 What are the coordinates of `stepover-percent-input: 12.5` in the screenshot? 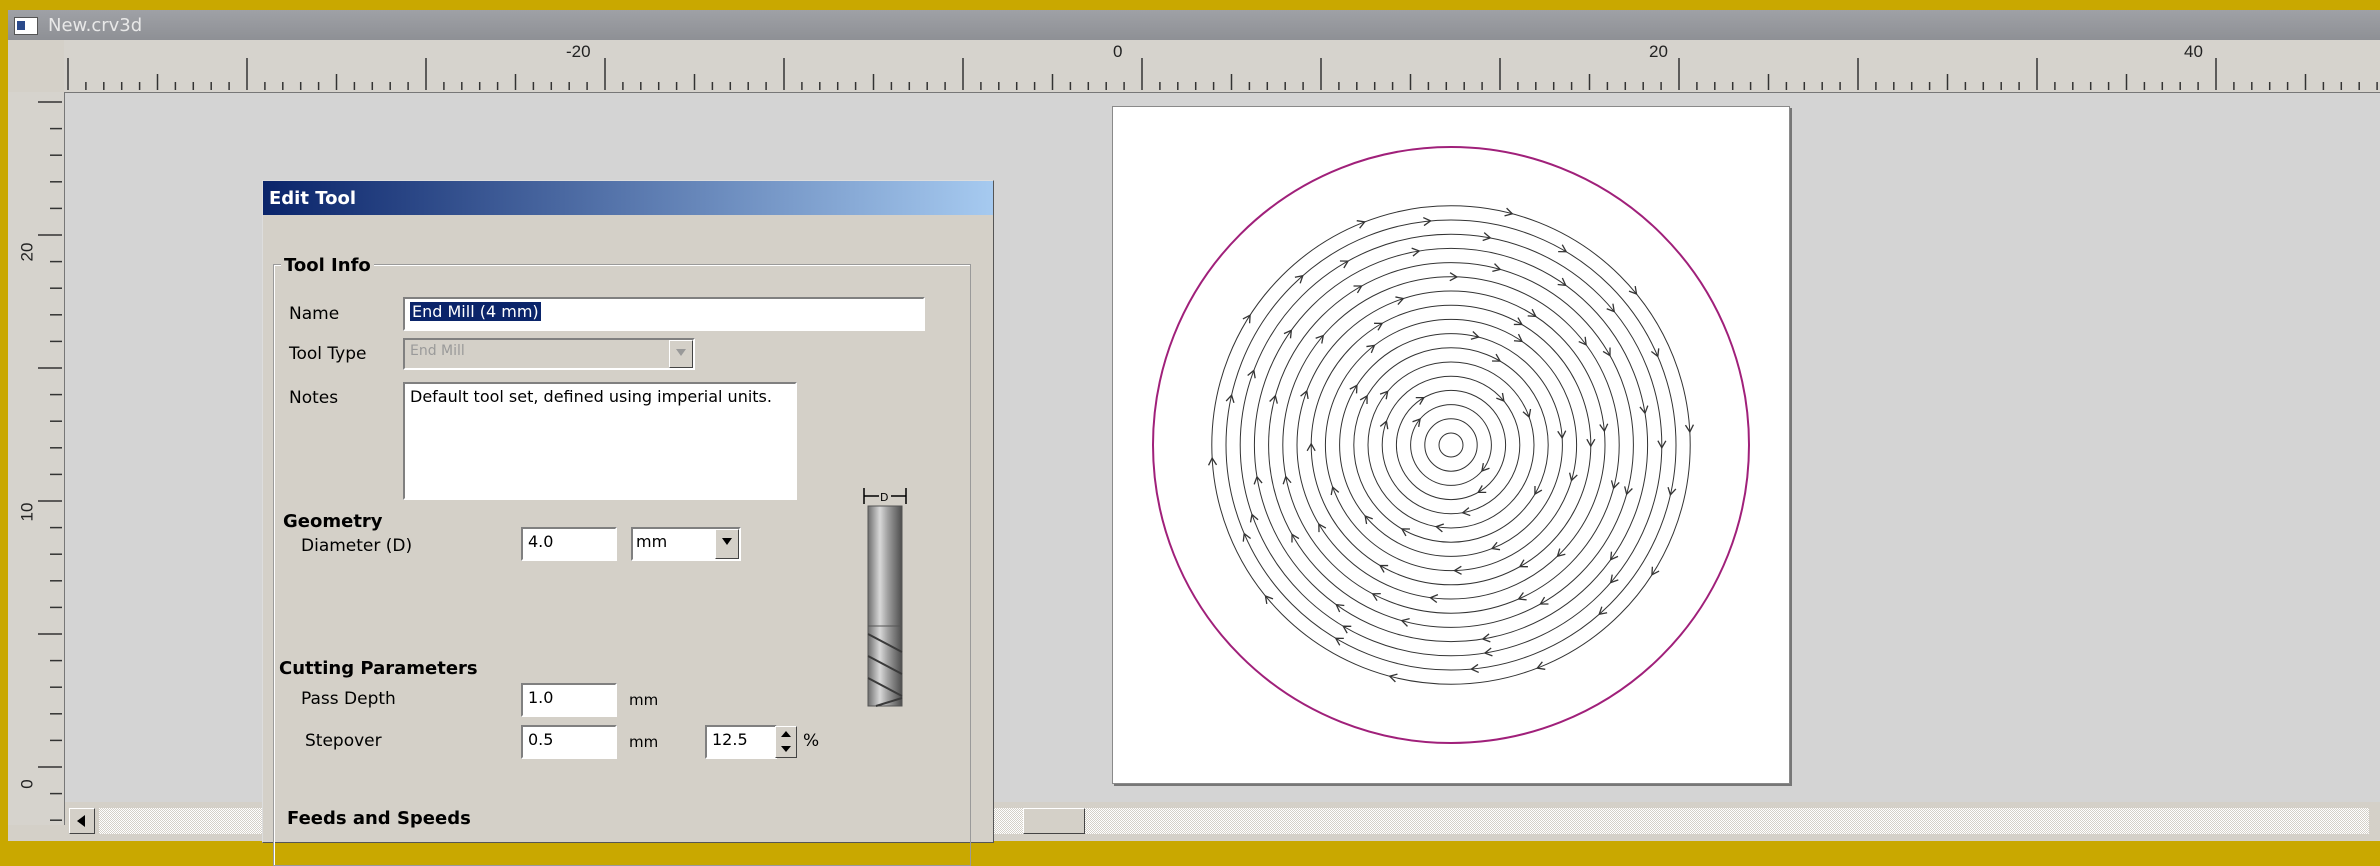 It's located at (741, 742).